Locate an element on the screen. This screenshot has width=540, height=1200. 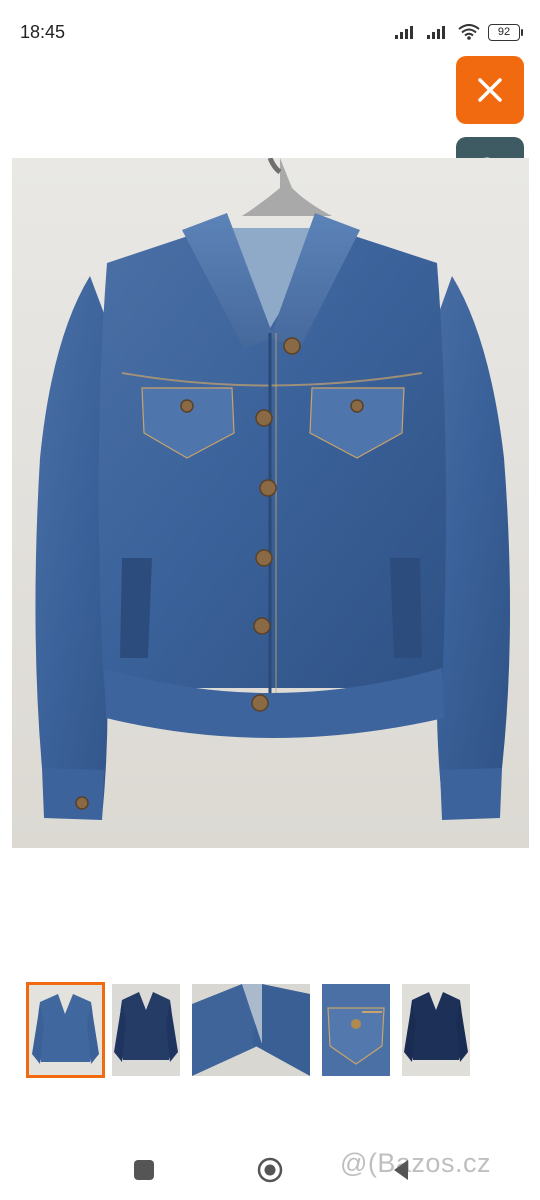
status-icons: 92 is located at coordinates (458, 32).